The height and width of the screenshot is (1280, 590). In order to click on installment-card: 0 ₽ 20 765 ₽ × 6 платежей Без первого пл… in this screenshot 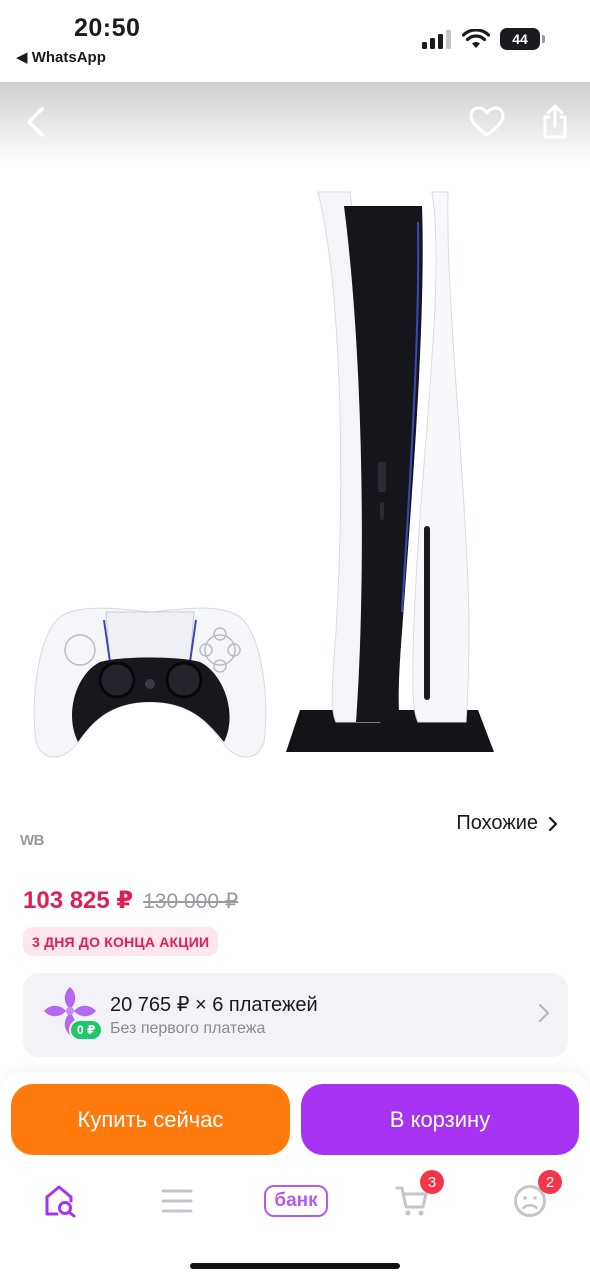, I will do `click(295, 1015)`.